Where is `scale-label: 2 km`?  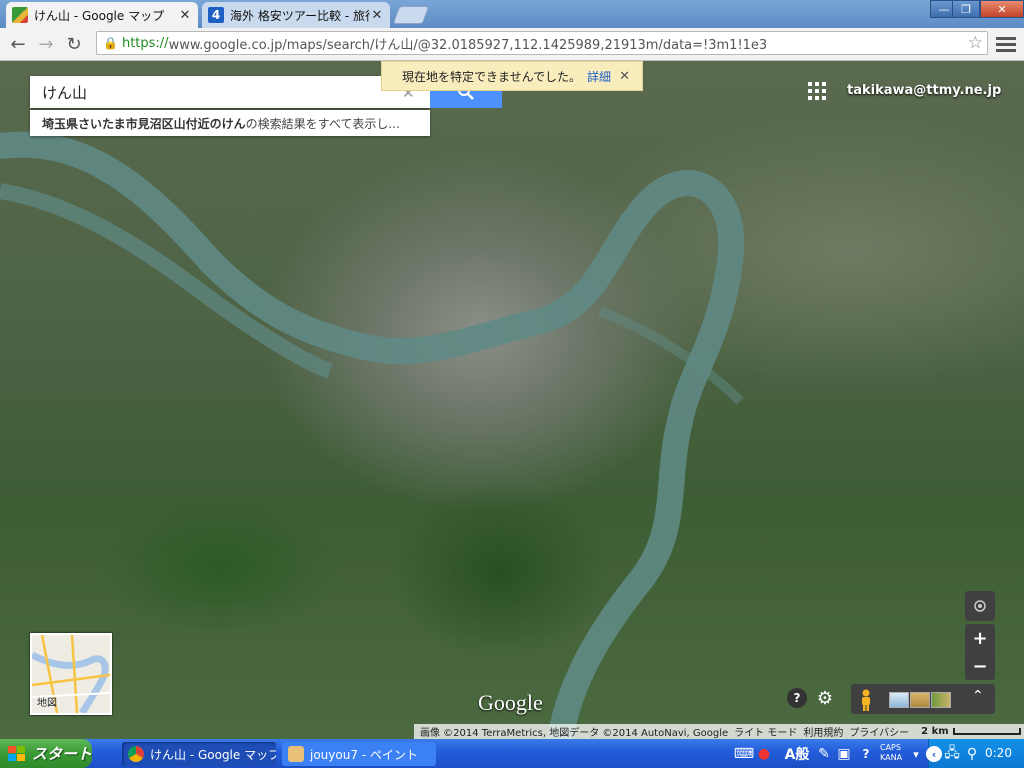 scale-label: 2 km is located at coordinates (935, 731).